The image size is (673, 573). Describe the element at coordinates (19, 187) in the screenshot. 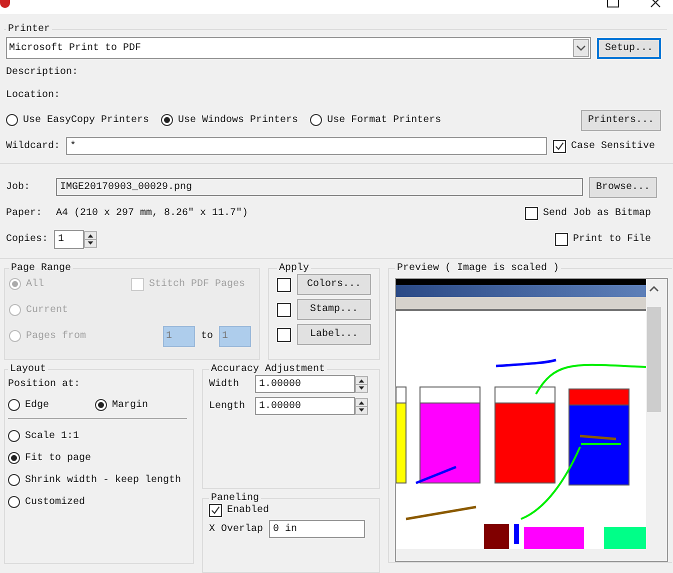

I see `job-label: Job:` at that location.